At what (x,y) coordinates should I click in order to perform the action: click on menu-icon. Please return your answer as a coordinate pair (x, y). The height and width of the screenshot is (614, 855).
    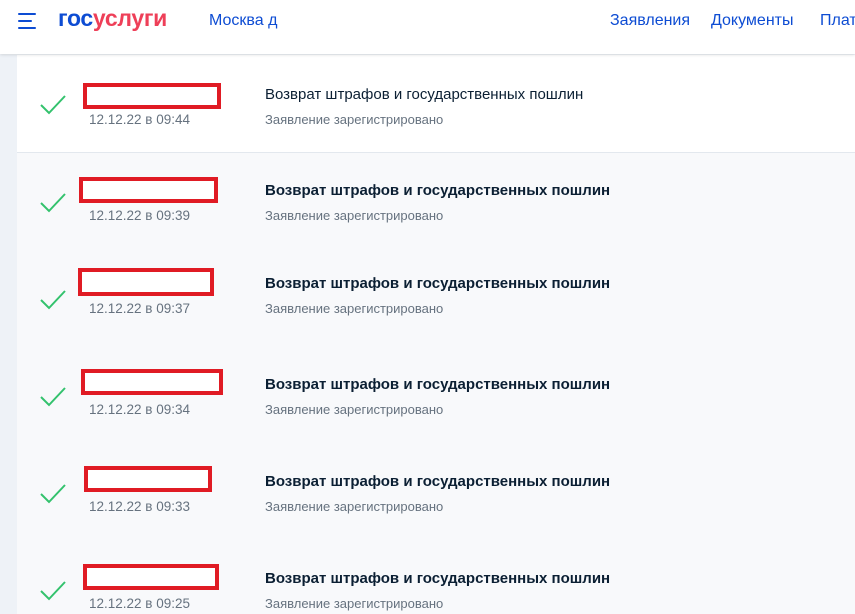
    Looking at the image, I should click on (29, 22).